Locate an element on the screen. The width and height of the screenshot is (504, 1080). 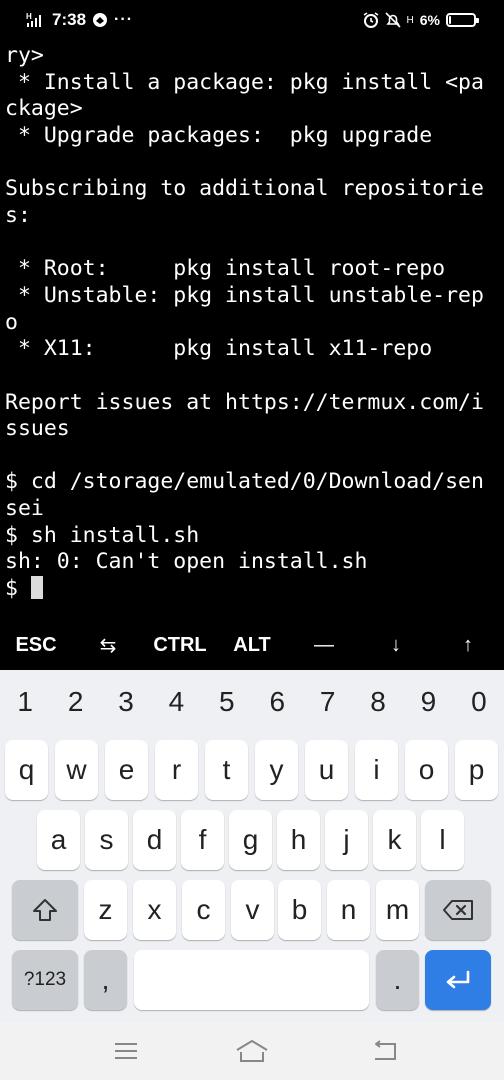
key-z: z is located at coordinates (105, 910).